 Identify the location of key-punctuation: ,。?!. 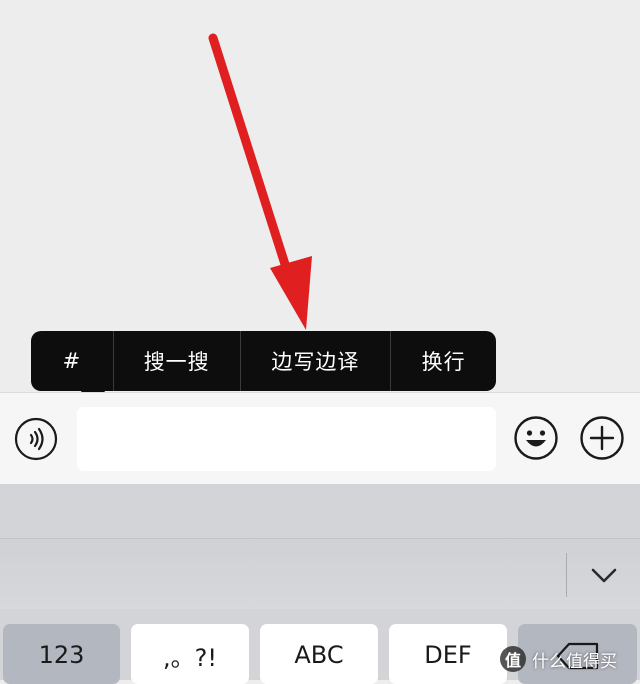
(190, 654).